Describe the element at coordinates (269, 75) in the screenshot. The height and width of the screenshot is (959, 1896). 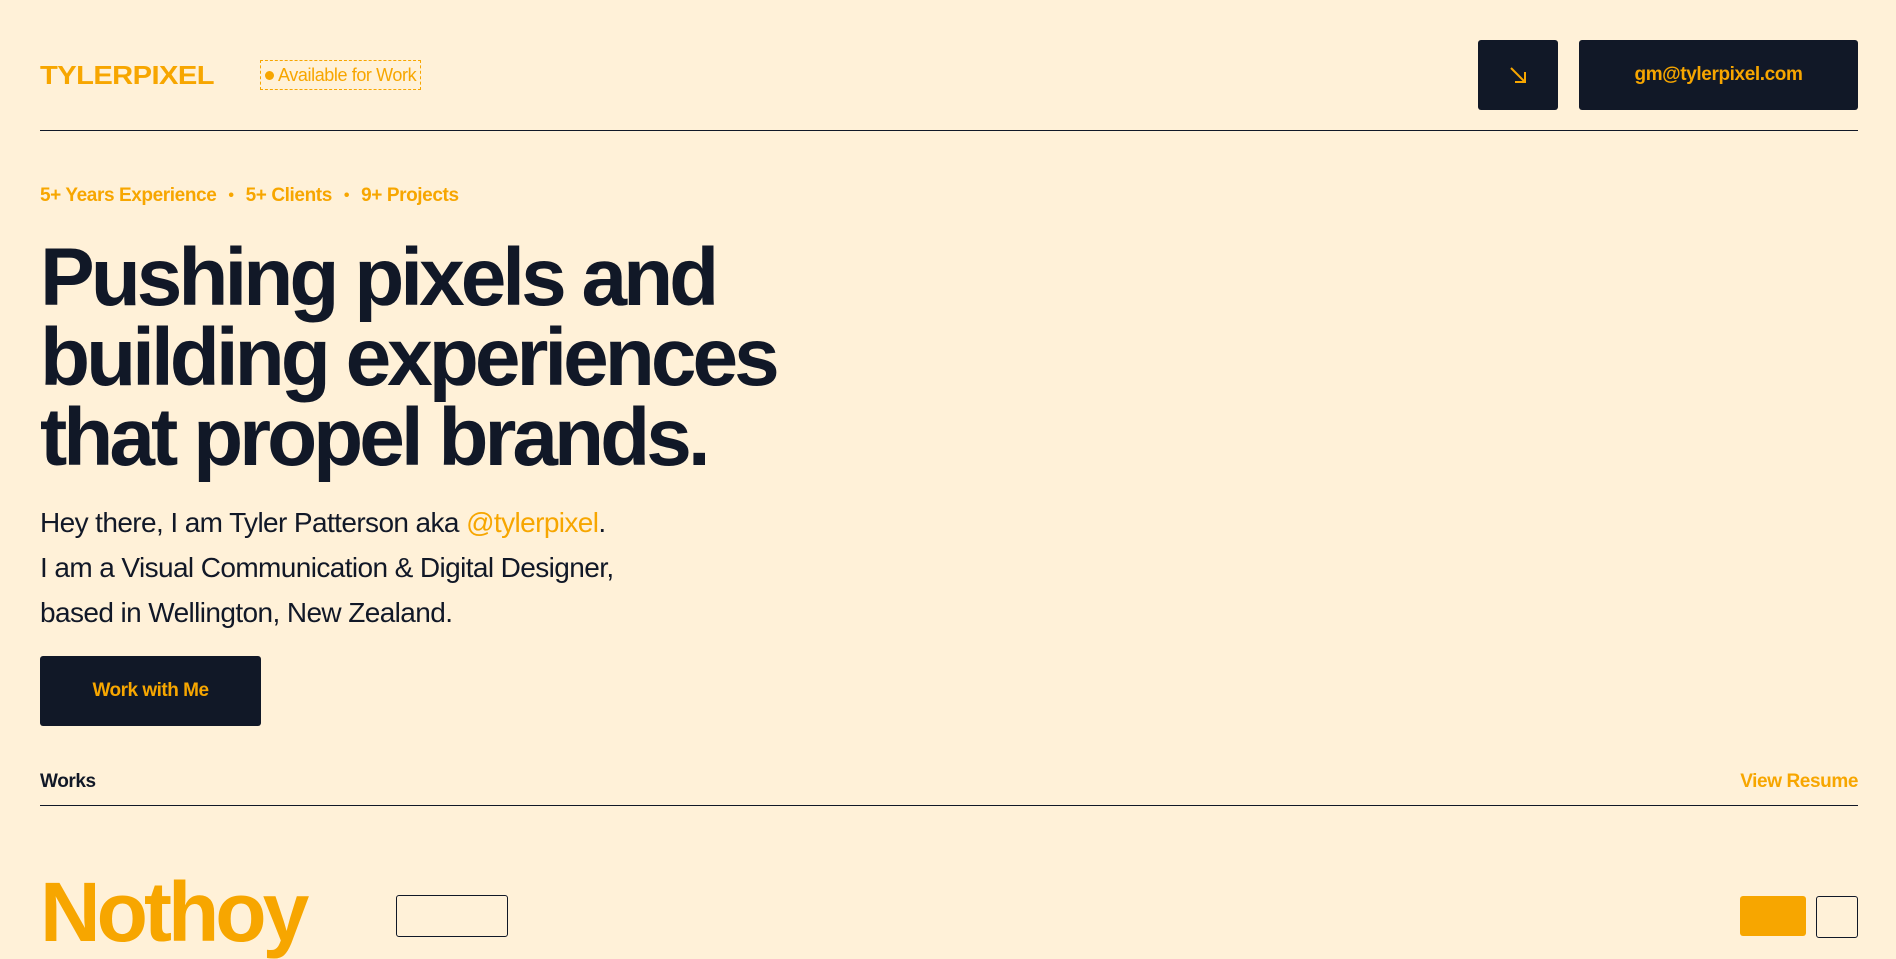
I see `status-dot-icon` at that location.